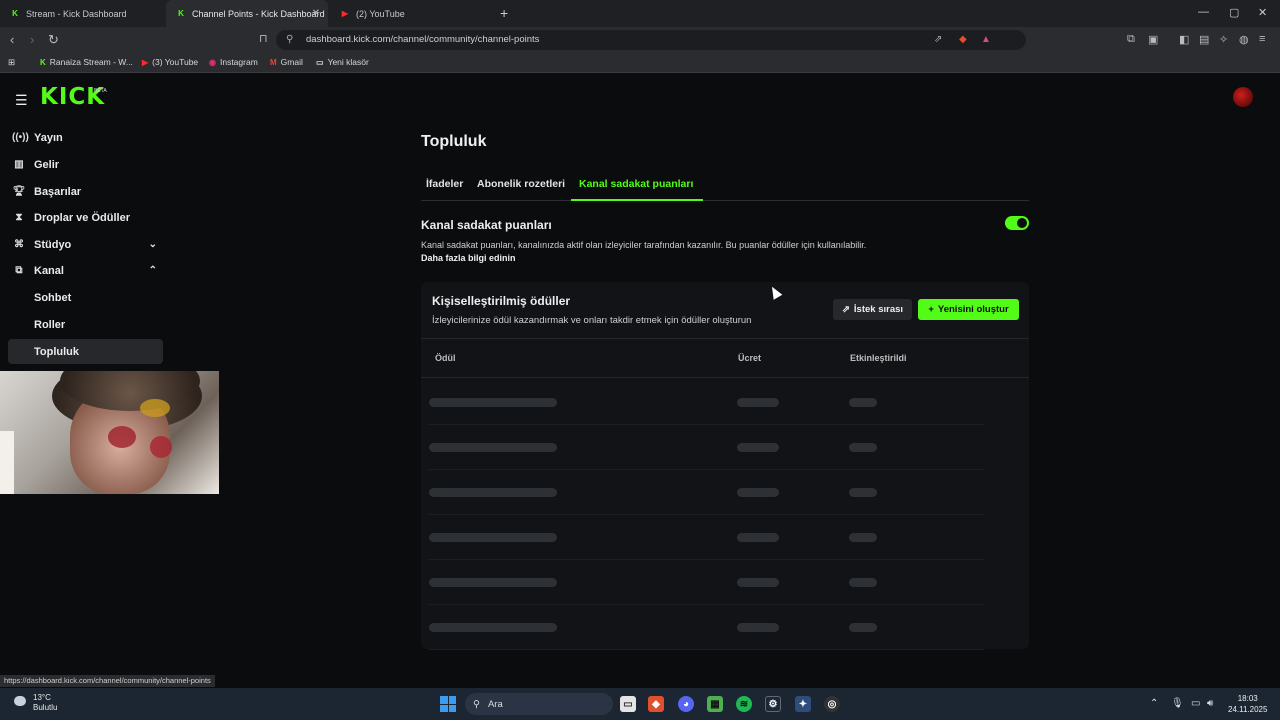 This screenshot has height=720, width=1280. I want to click on avatar, so click(1243, 97).